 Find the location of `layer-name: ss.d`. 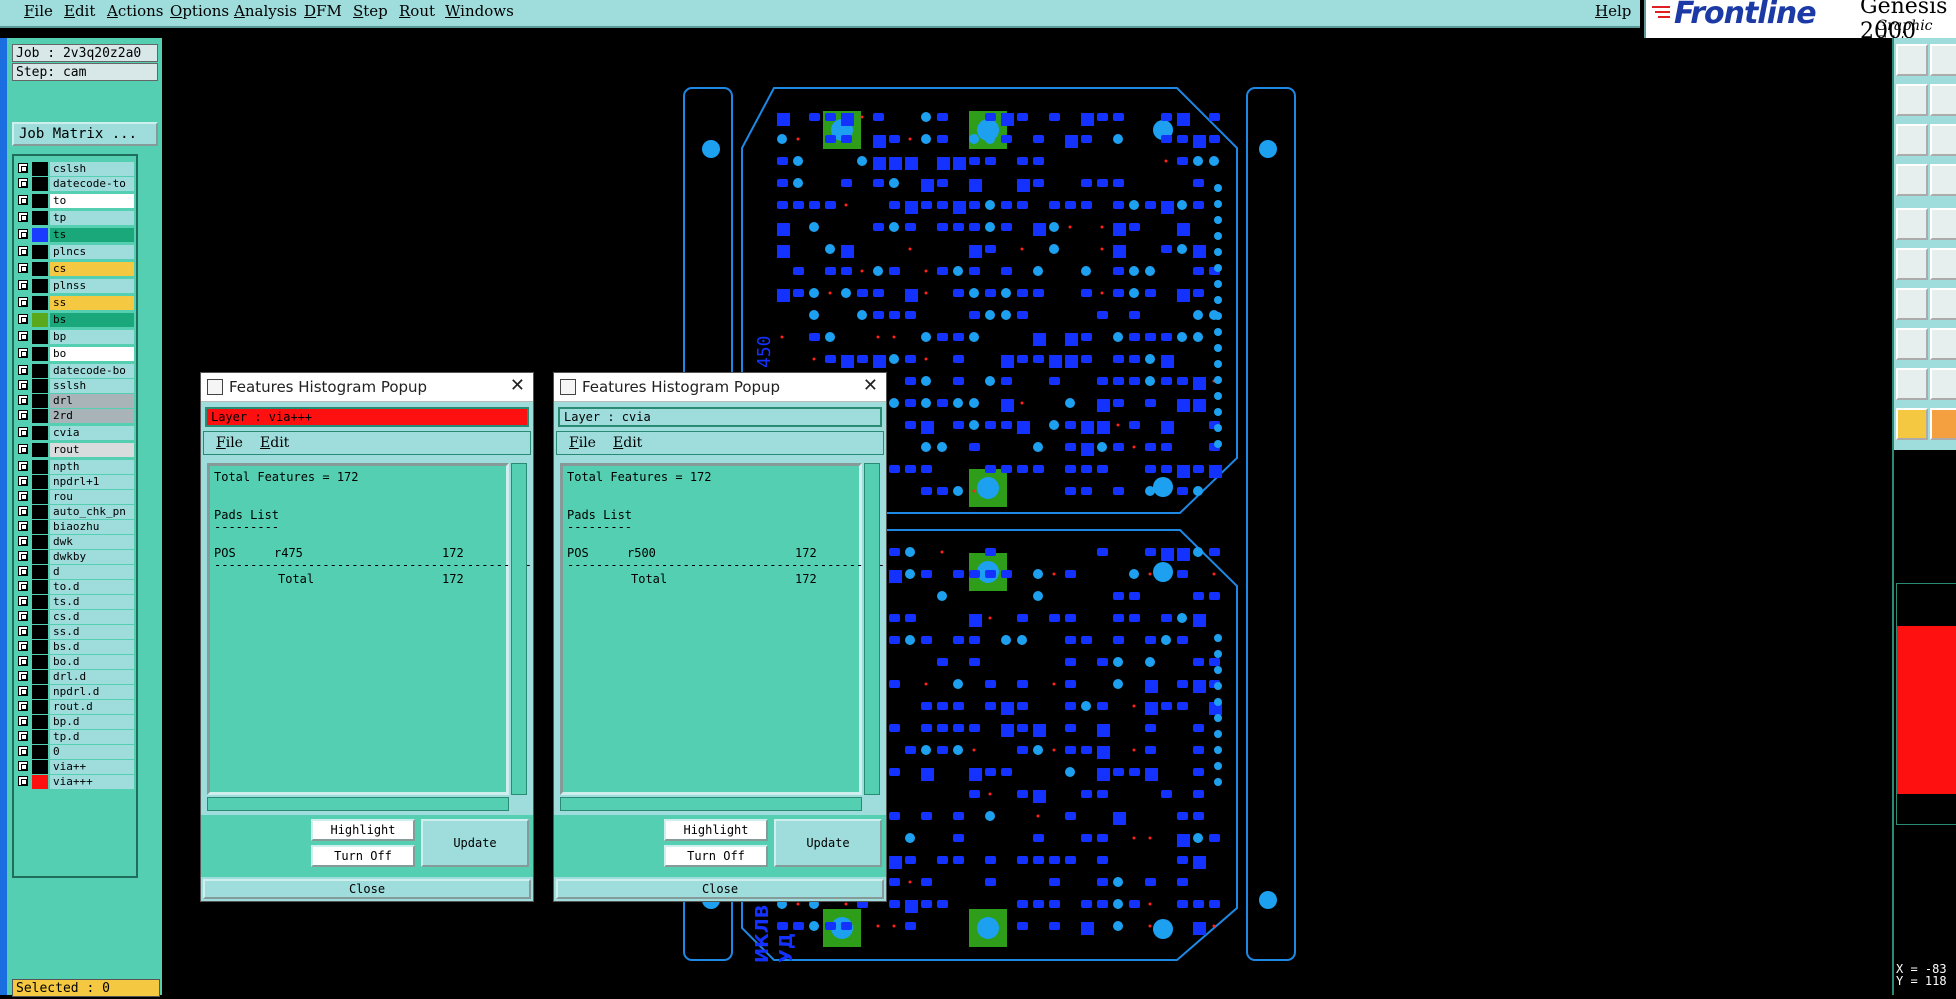

layer-name: ss.d is located at coordinates (92, 632).